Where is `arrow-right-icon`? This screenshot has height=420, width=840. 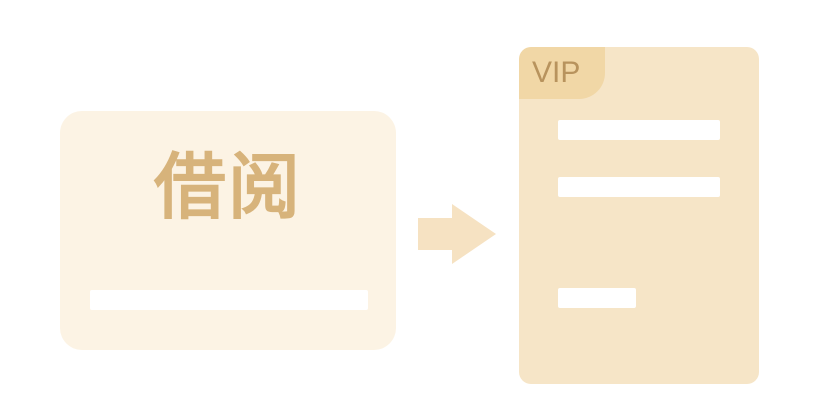 arrow-right-icon is located at coordinates (457, 234).